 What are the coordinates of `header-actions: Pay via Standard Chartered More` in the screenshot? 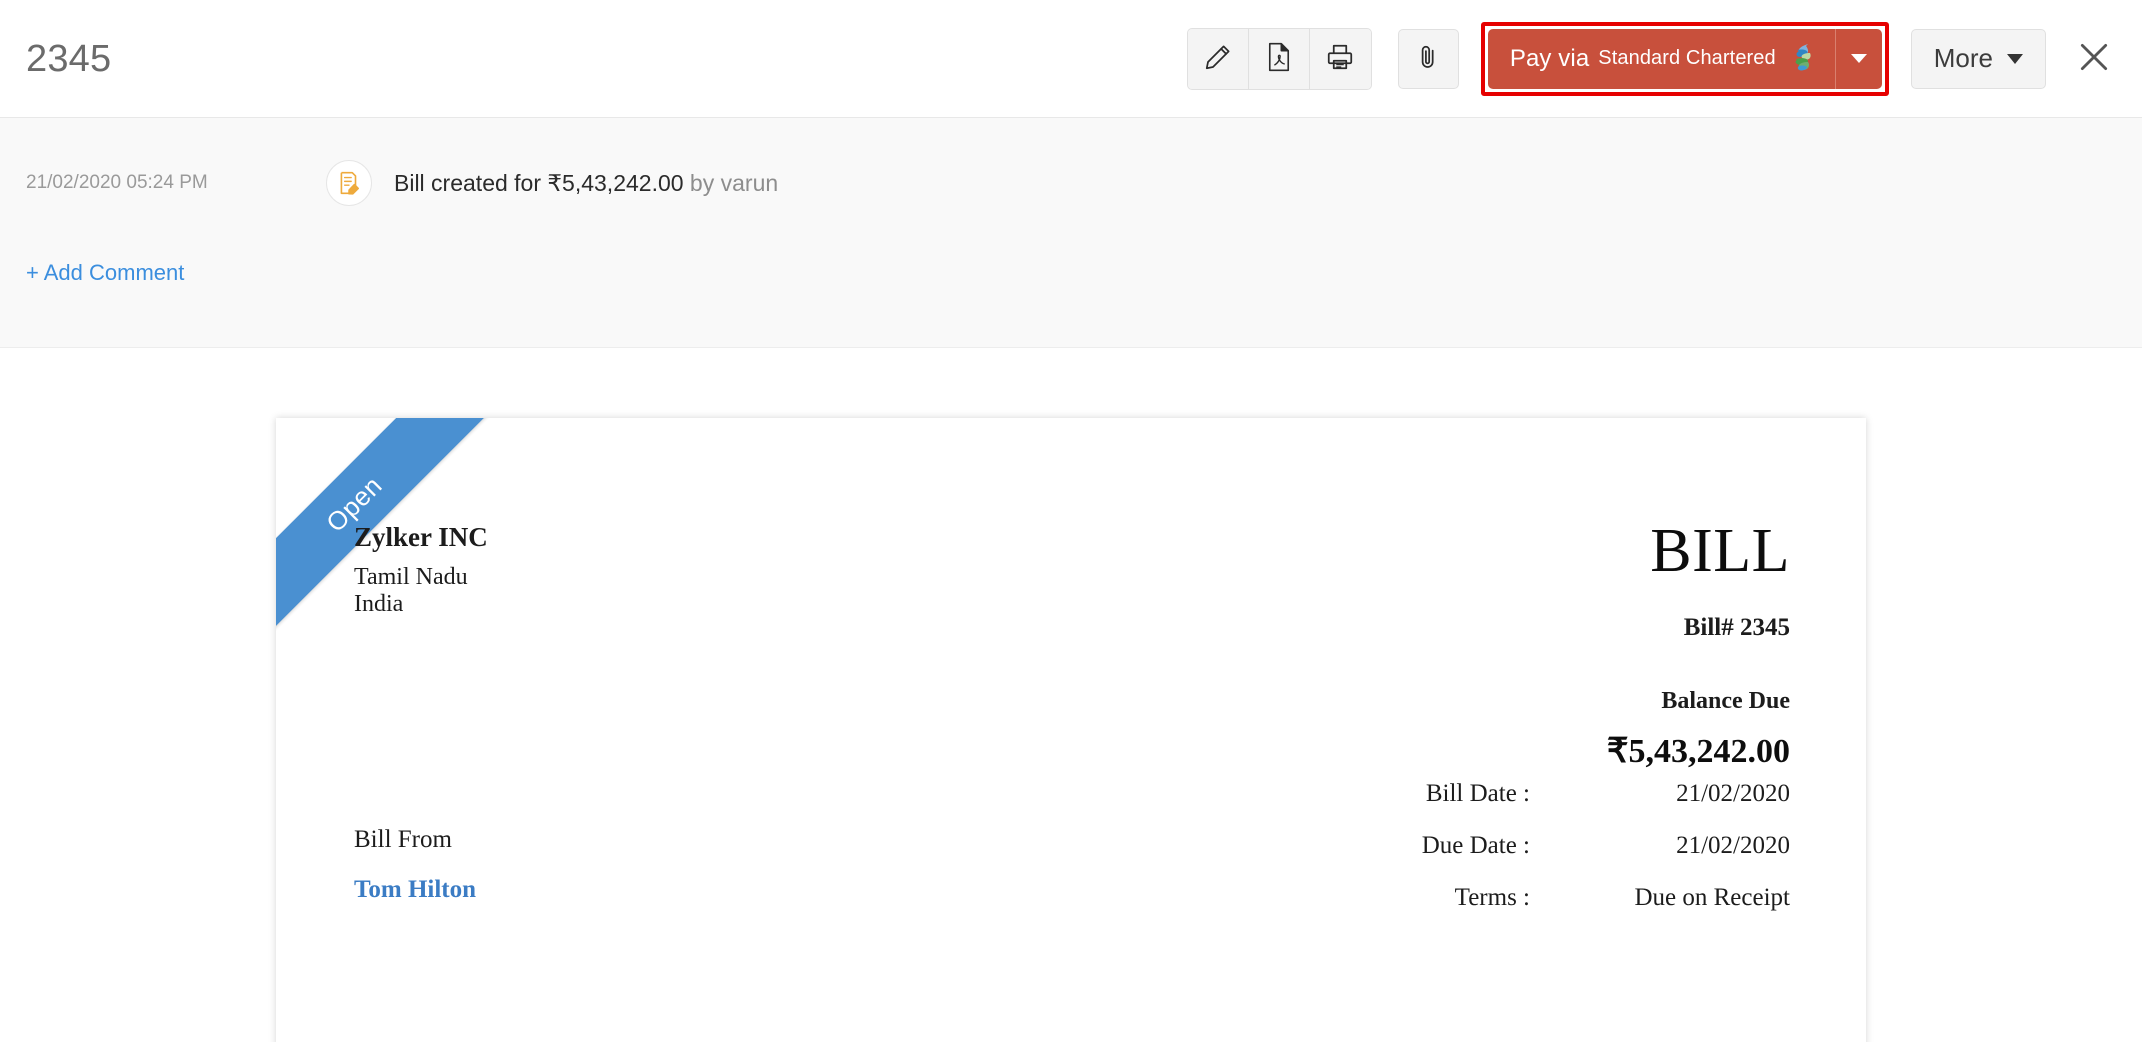 It's located at (1653, 58).